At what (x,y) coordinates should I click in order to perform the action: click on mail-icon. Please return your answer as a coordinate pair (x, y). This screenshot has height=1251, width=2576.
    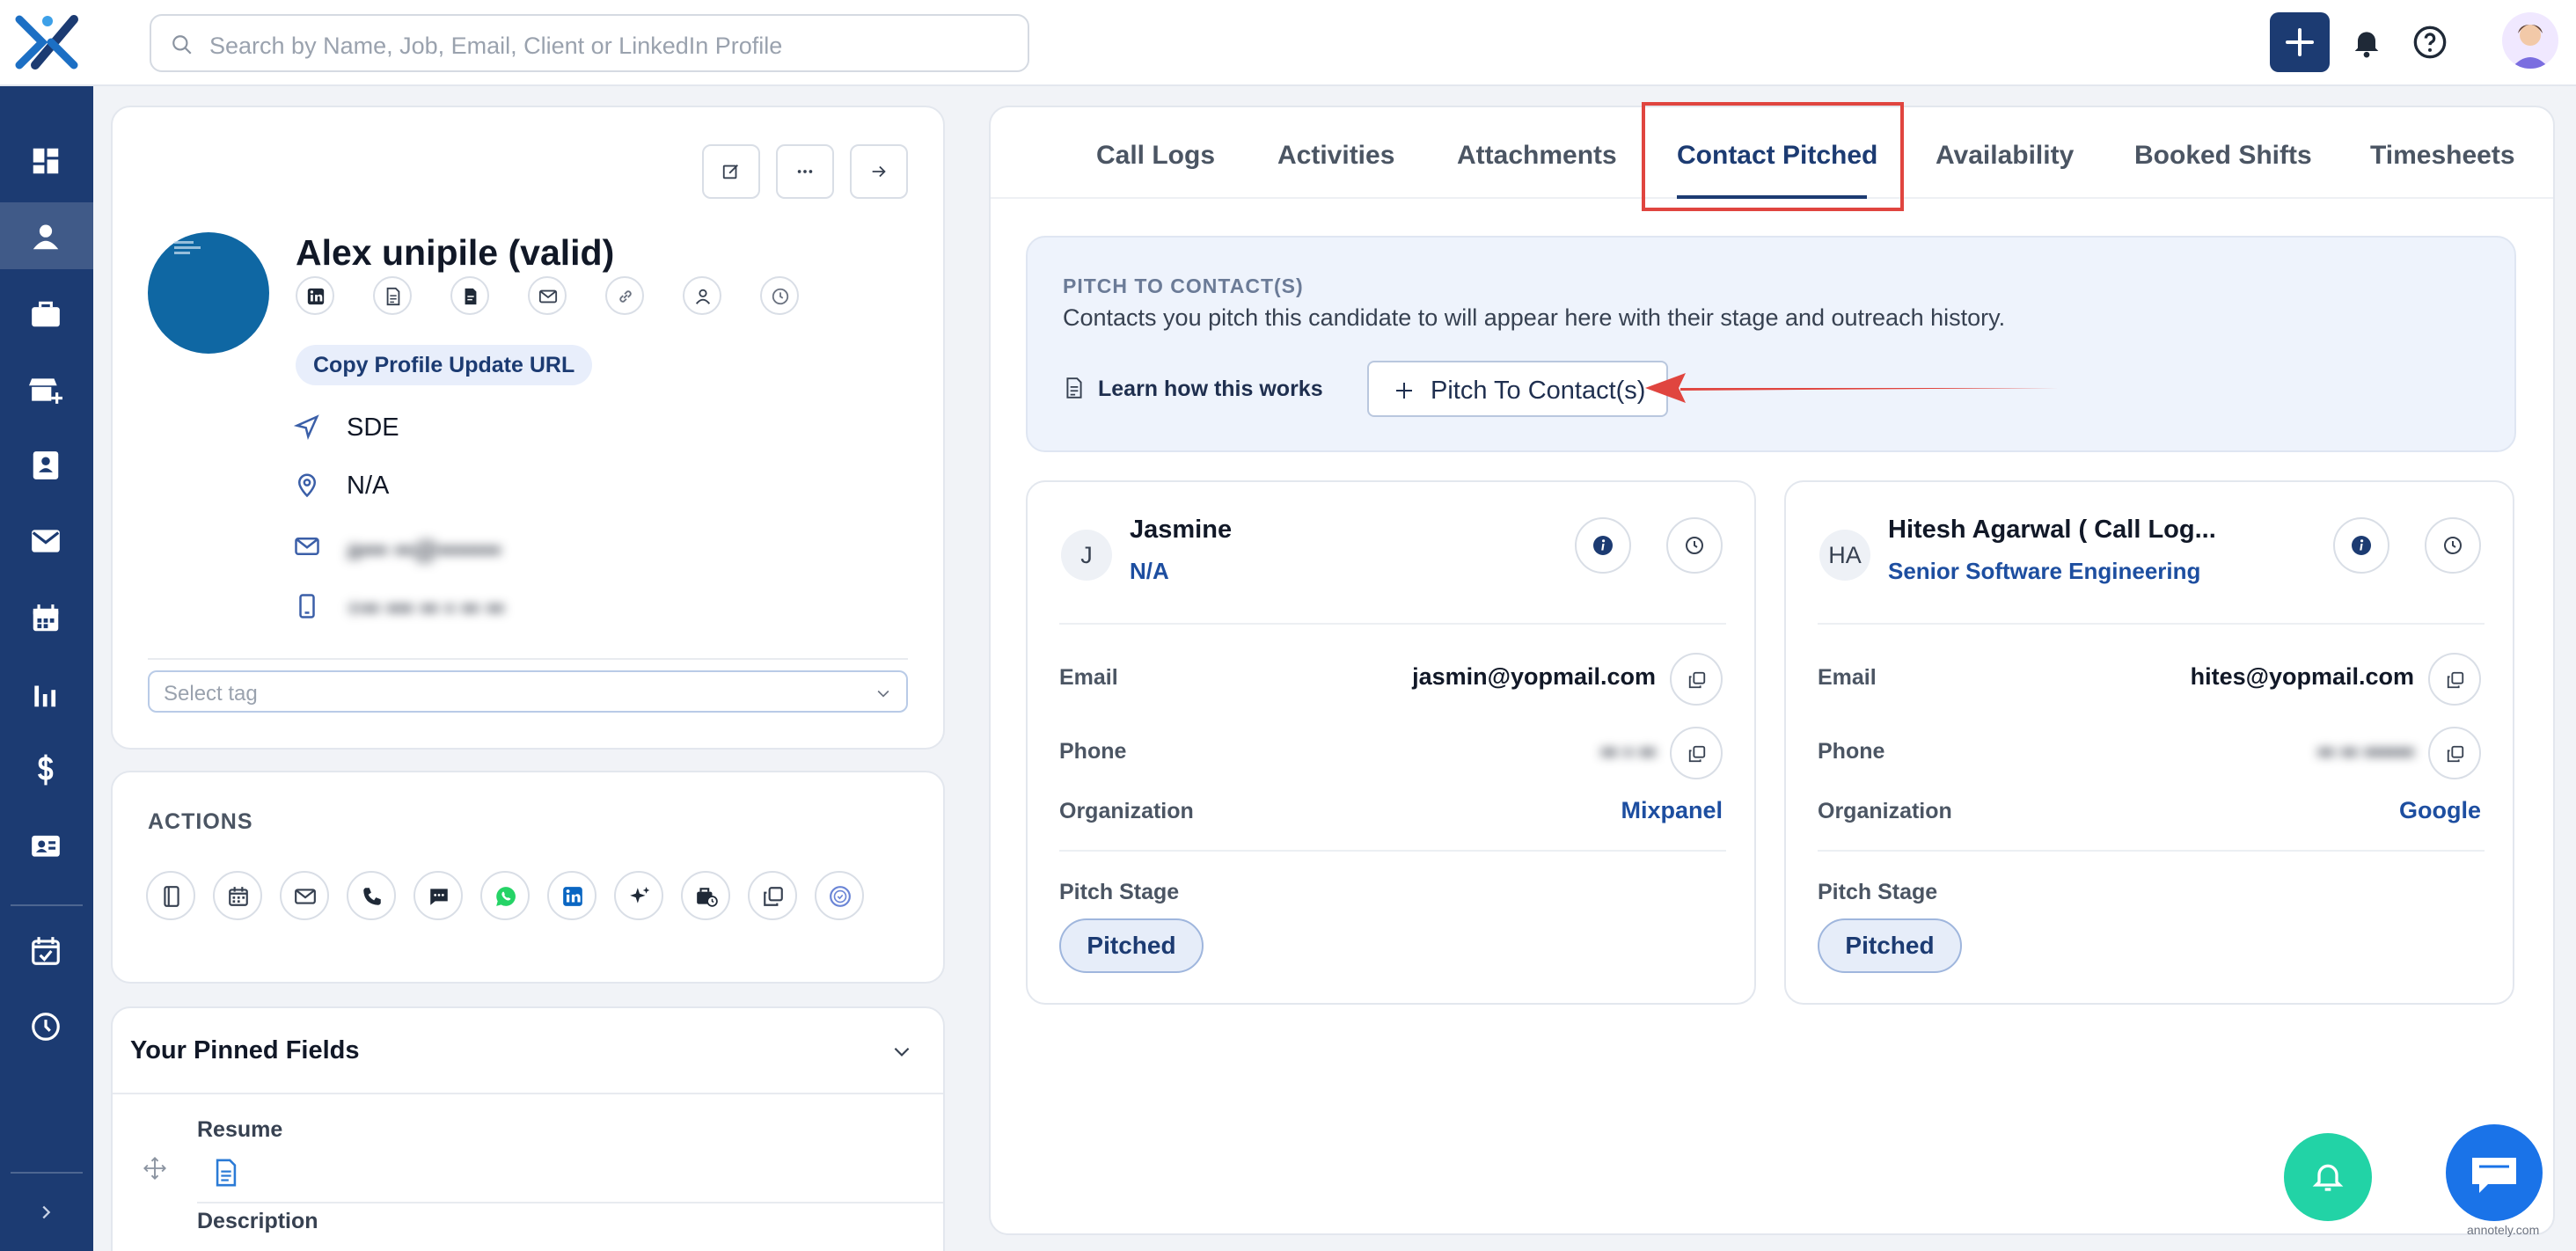
    Looking at the image, I should click on (305, 897).